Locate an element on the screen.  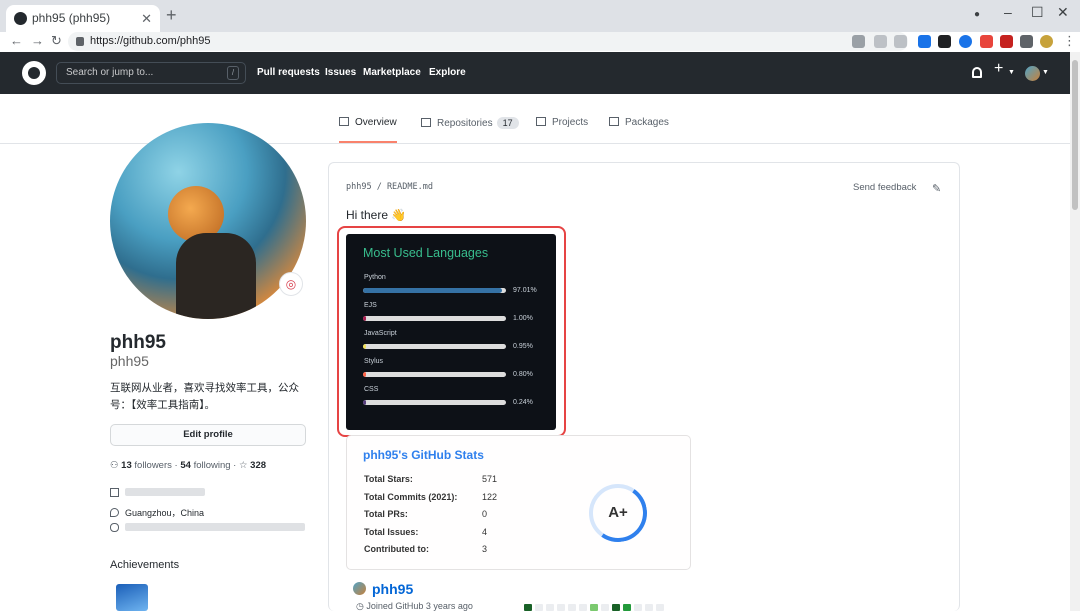
stat-label: Total Issues: is located at coordinates (391, 531).